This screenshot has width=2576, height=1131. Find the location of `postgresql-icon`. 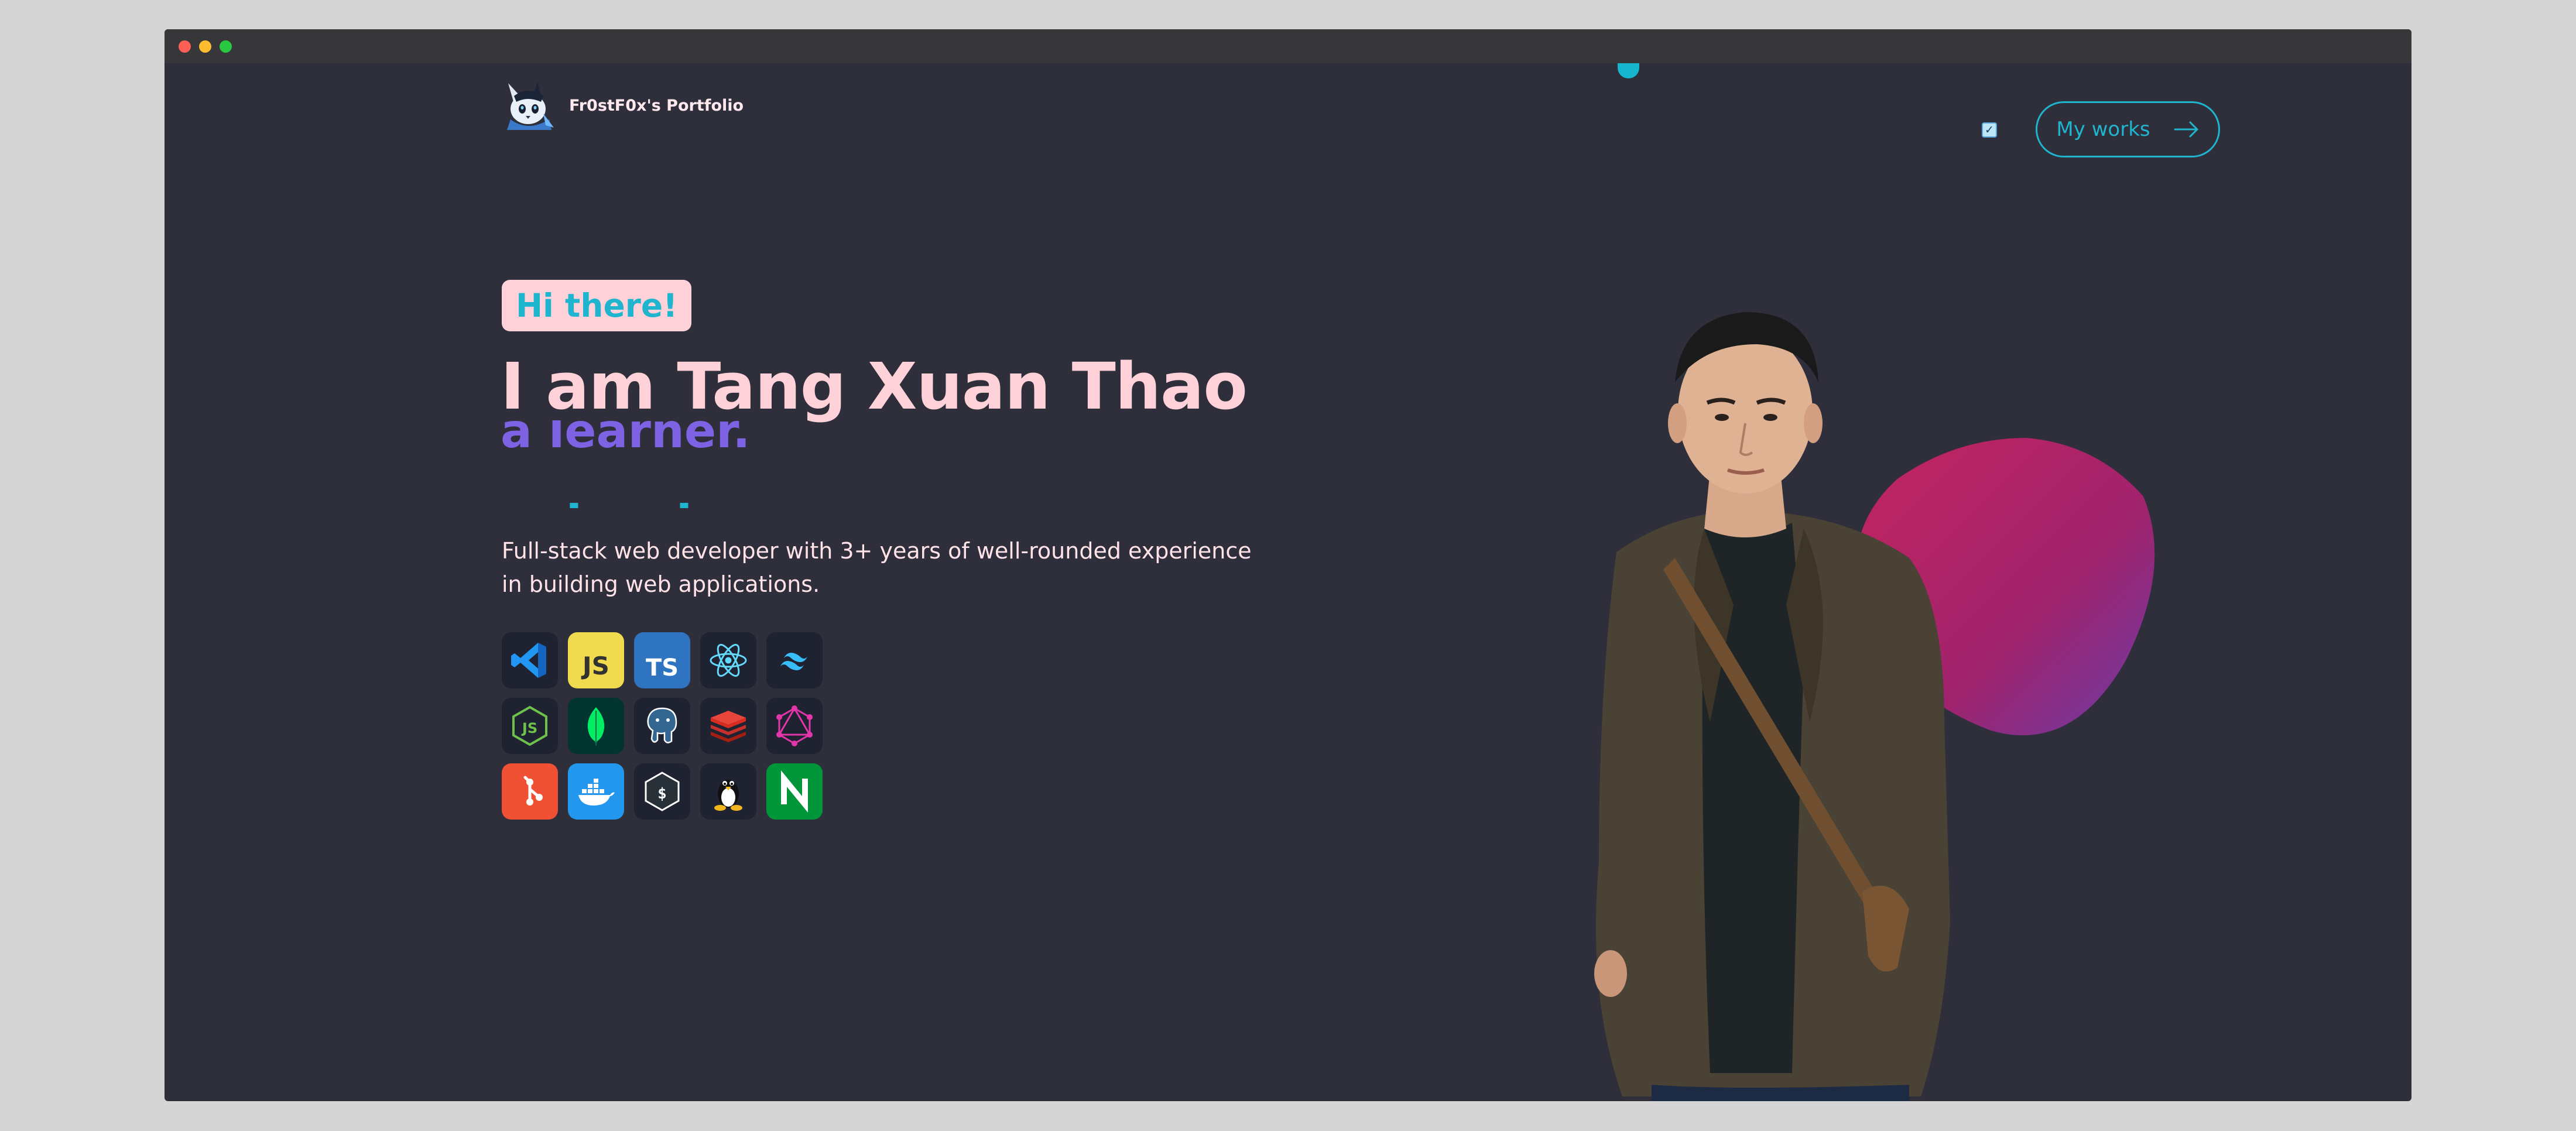

postgresql-icon is located at coordinates (662, 726).